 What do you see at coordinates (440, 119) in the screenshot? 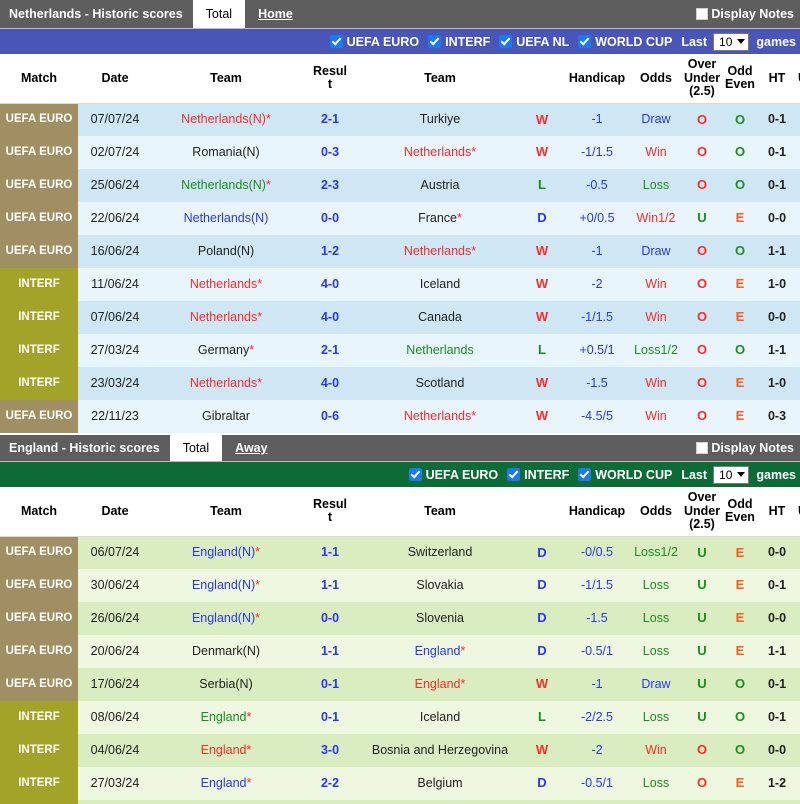
I see `away-team: Turkiye` at bounding box center [440, 119].